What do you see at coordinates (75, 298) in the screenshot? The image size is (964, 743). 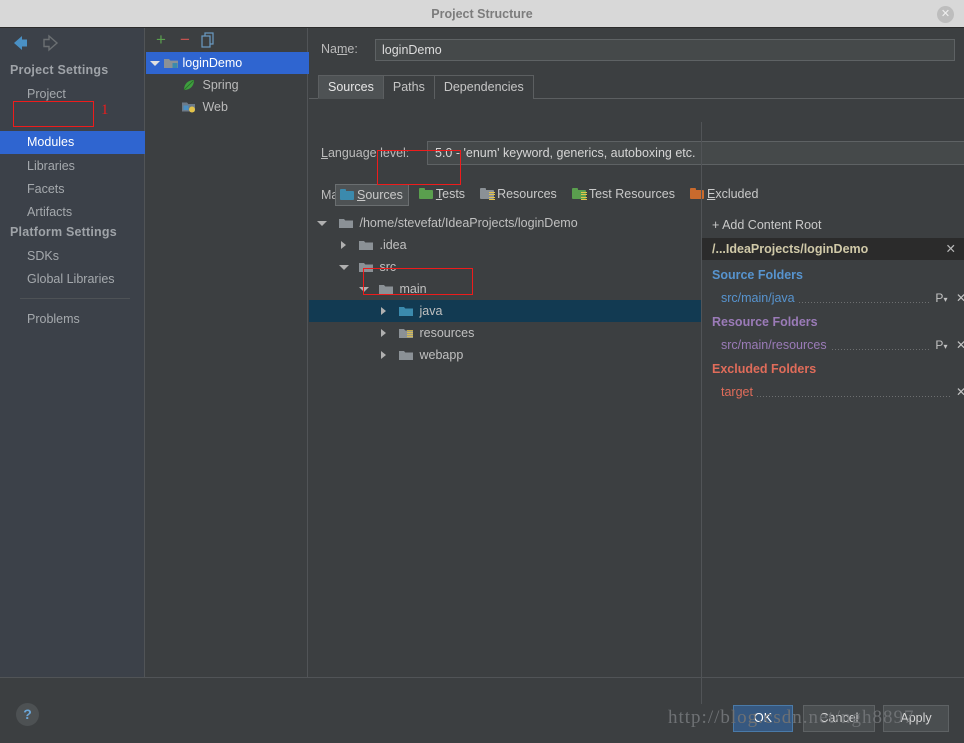 I see `sidebar-divider` at bounding box center [75, 298].